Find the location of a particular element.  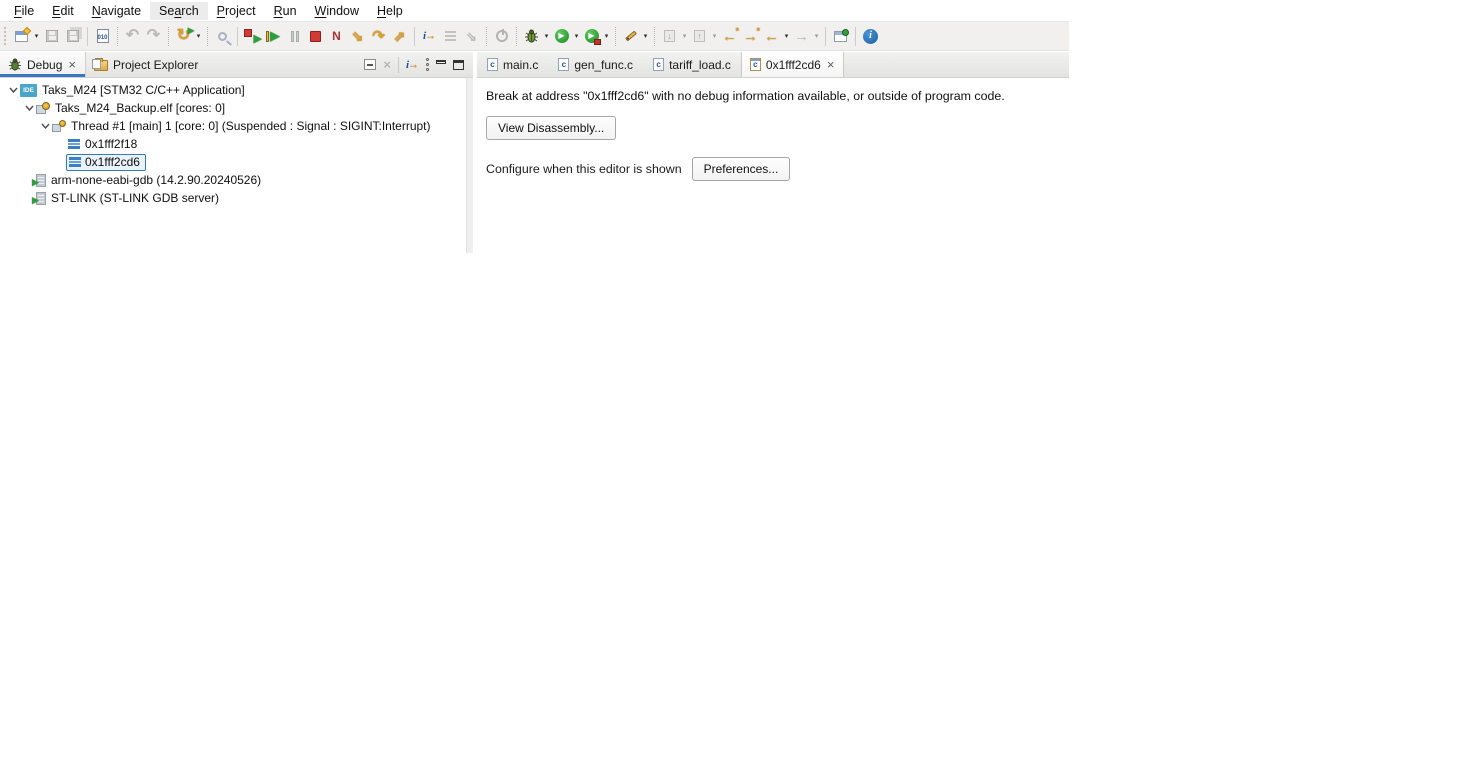

debug-view-scrollbar is located at coordinates (469, 165).